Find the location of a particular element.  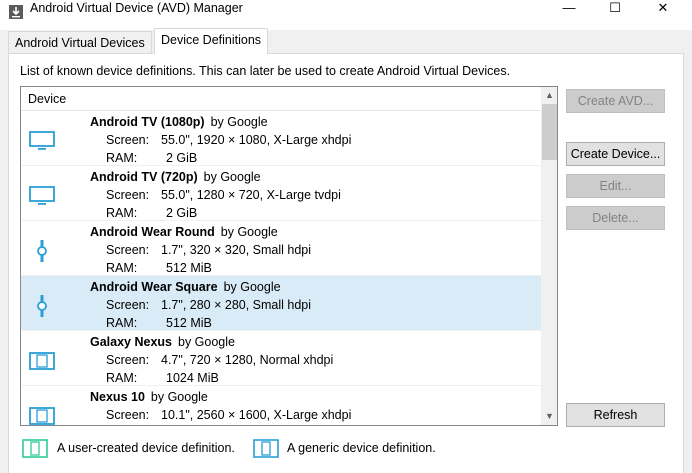

screen-value: 1.7", 320 × 320, Small hdpi is located at coordinates (236, 250).